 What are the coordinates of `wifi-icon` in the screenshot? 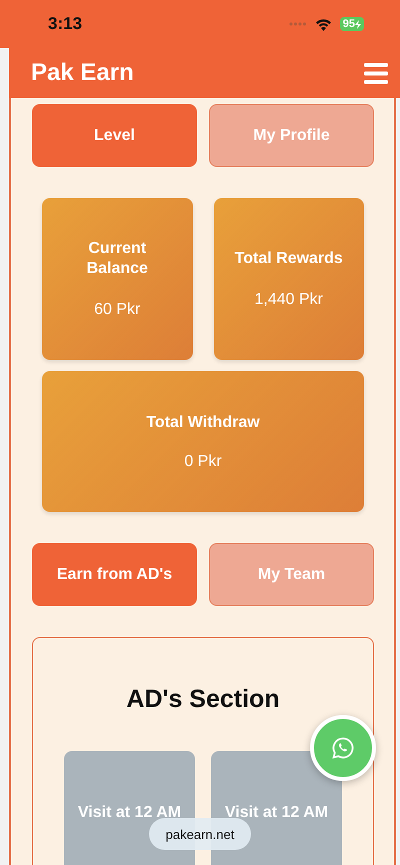 It's located at (323, 24).